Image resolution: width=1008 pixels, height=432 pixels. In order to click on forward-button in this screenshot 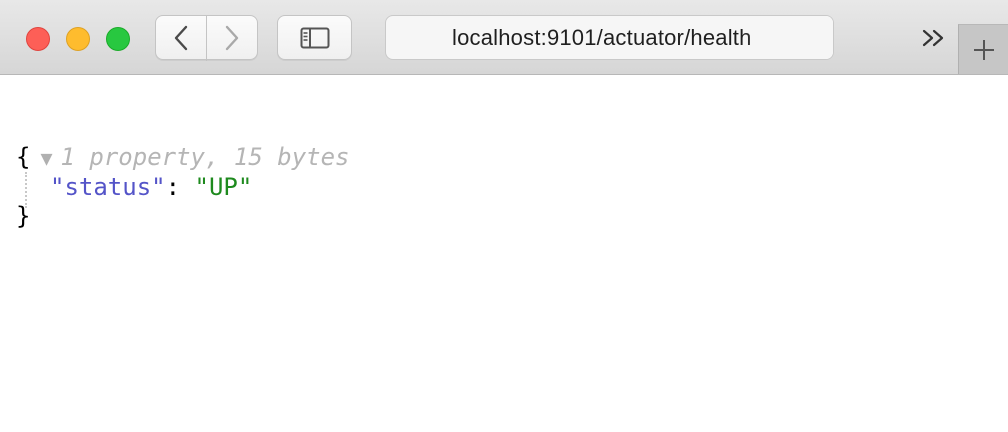, I will do `click(232, 37)`.